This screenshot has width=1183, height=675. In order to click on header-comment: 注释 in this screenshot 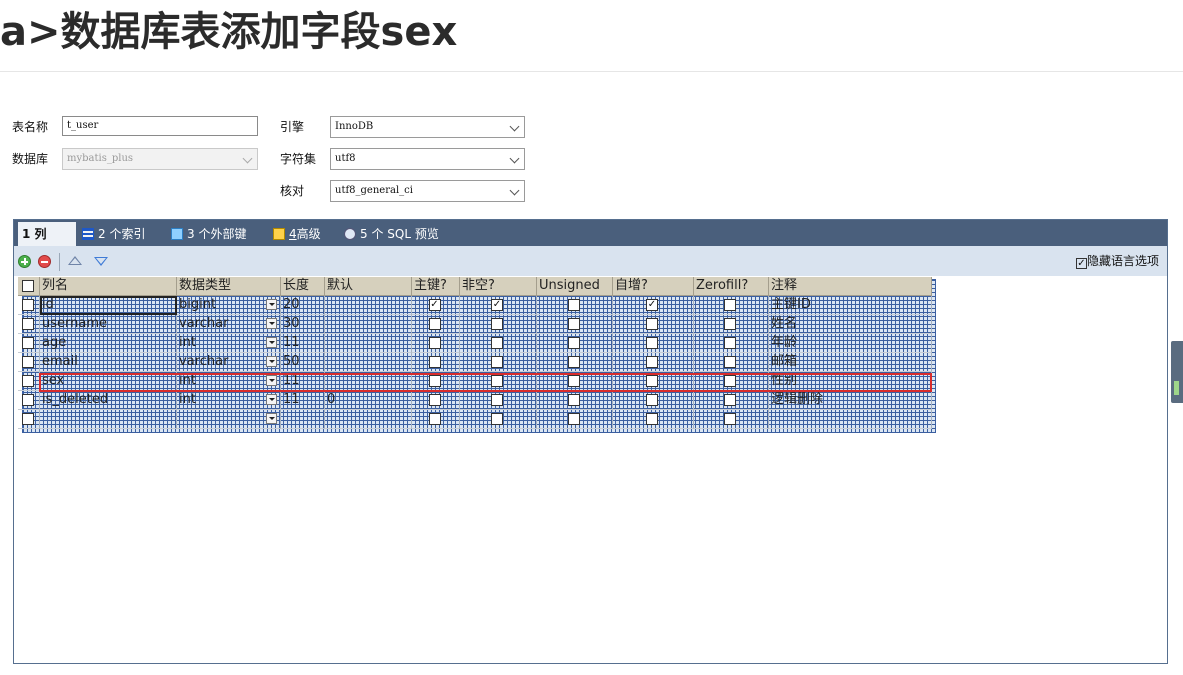, I will do `click(850, 286)`.